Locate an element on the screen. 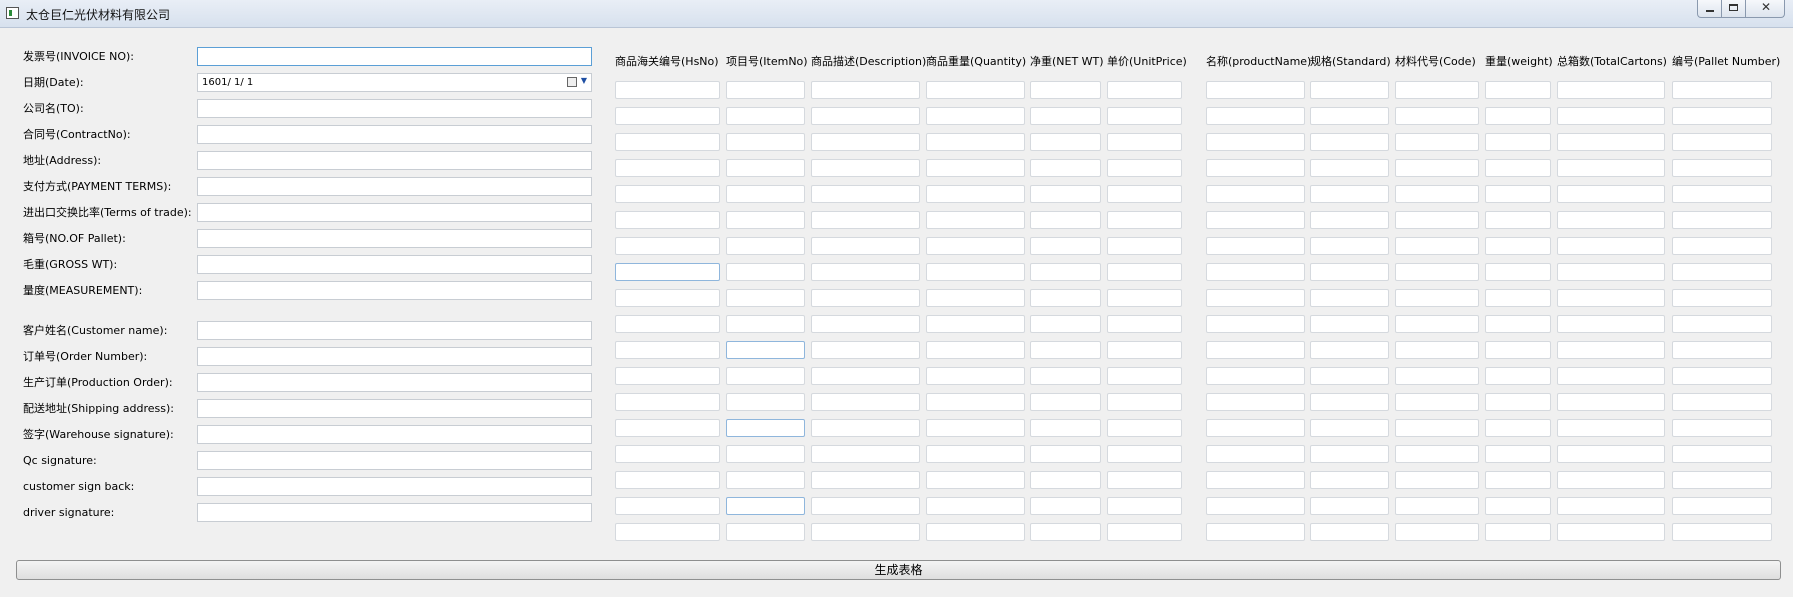  generate-table-button: 生成表格 is located at coordinates (898, 570).